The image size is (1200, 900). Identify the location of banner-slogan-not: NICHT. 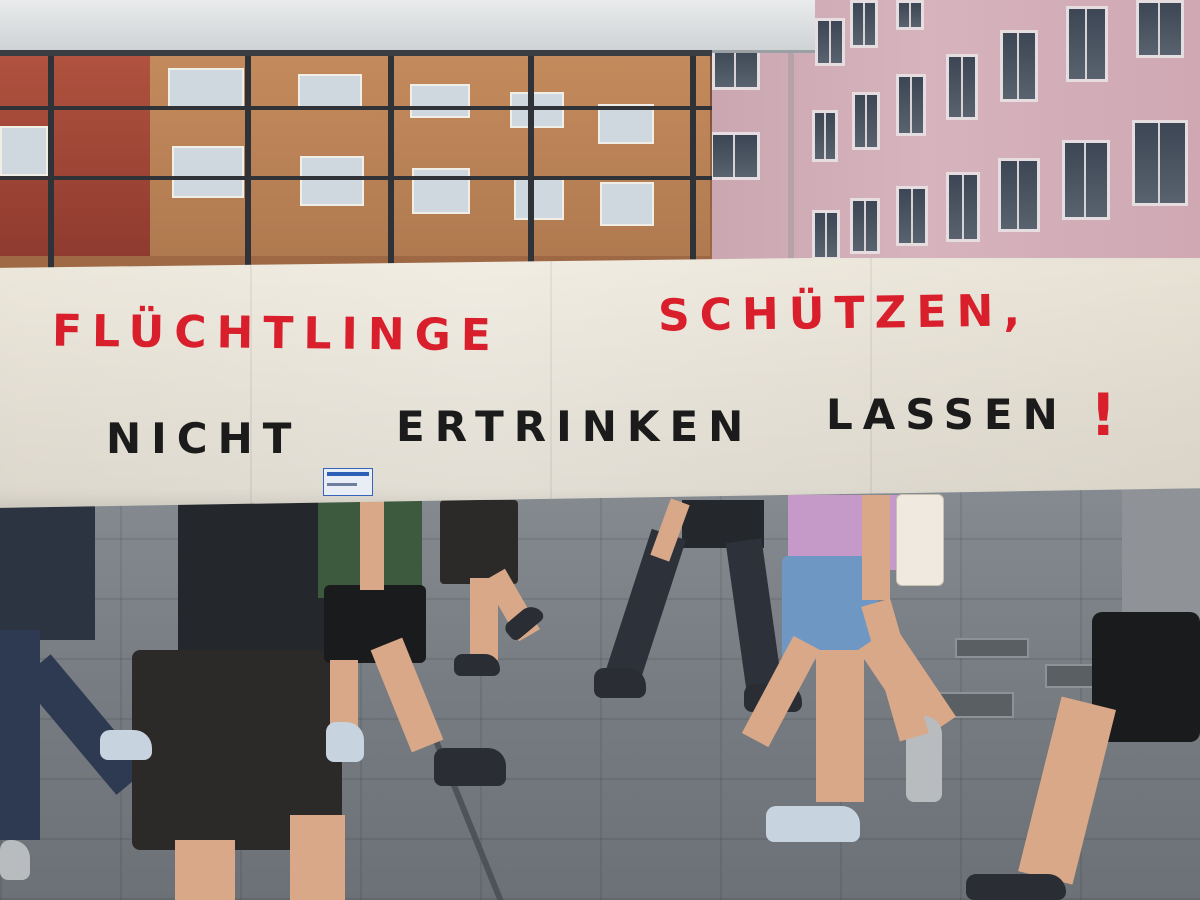
(204, 438).